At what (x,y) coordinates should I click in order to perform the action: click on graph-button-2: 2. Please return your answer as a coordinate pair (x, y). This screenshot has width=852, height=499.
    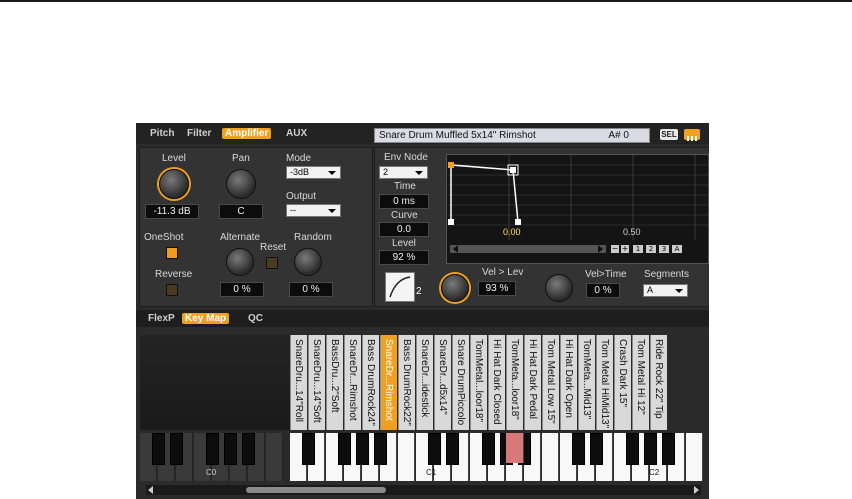
    Looking at the image, I should click on (651, 249).